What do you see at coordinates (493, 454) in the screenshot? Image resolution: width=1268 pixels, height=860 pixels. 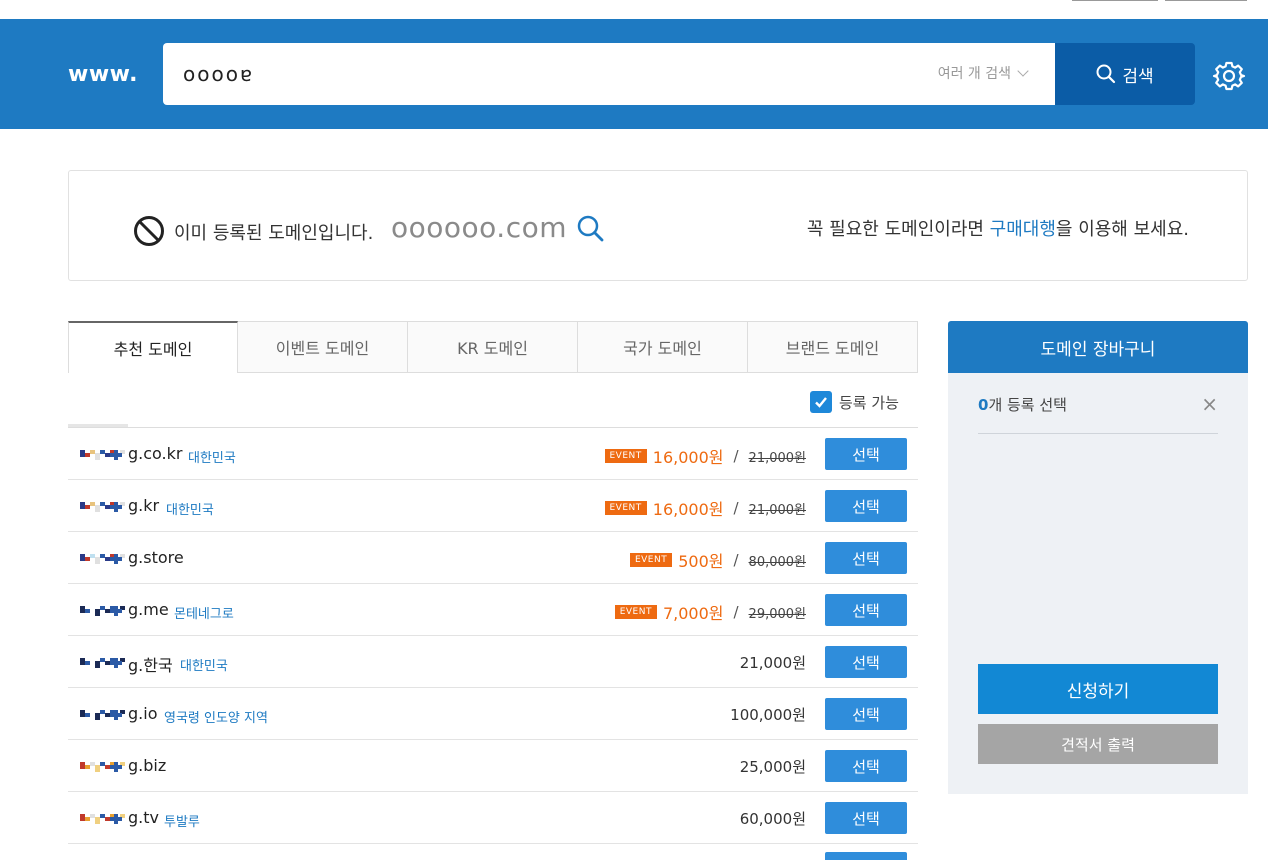 I see `table-row: g.co.kr 대한민국 EVENT 16,000원 / 21,000원 선택` at bounding box center [493, 454].